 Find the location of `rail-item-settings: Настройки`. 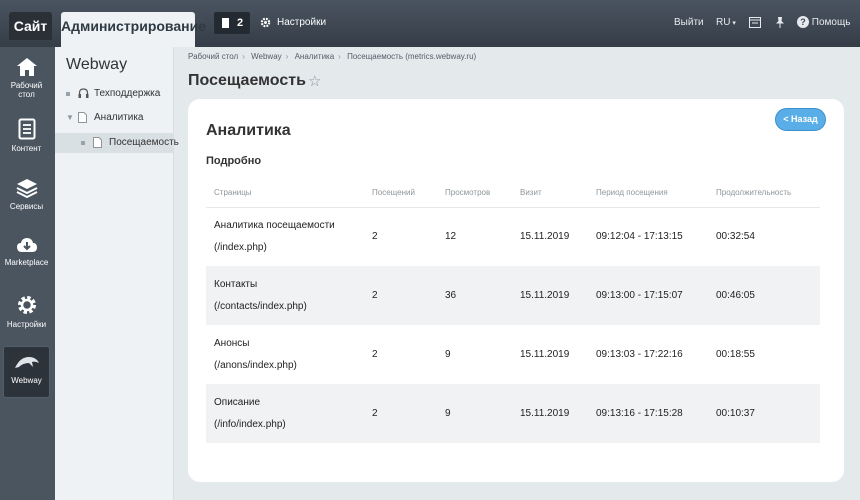

rail-item-settings: Настройки is located at coordinates (26, 311).